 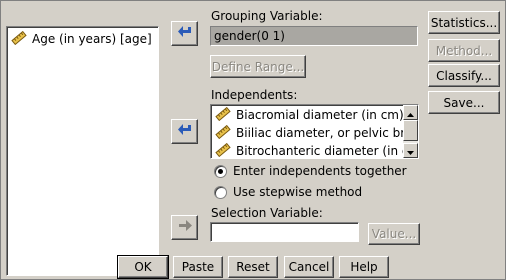 I want to click on triangle-down-icon, so click(x=410, y=151).